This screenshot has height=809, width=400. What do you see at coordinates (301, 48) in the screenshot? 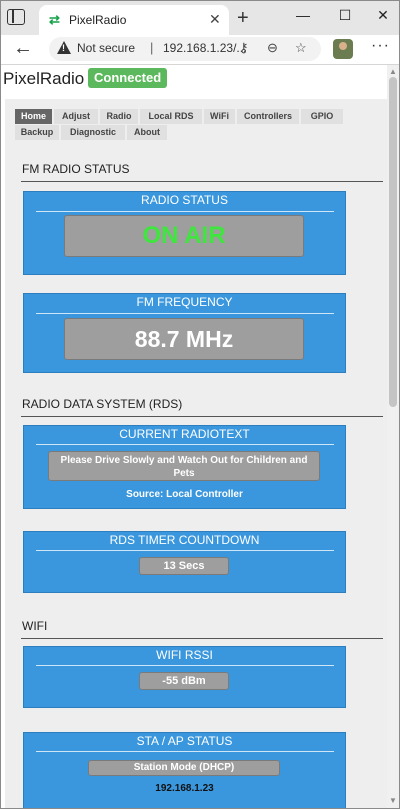
I see `favorite-star-icon: ☆` at bounding box center [301, 48].